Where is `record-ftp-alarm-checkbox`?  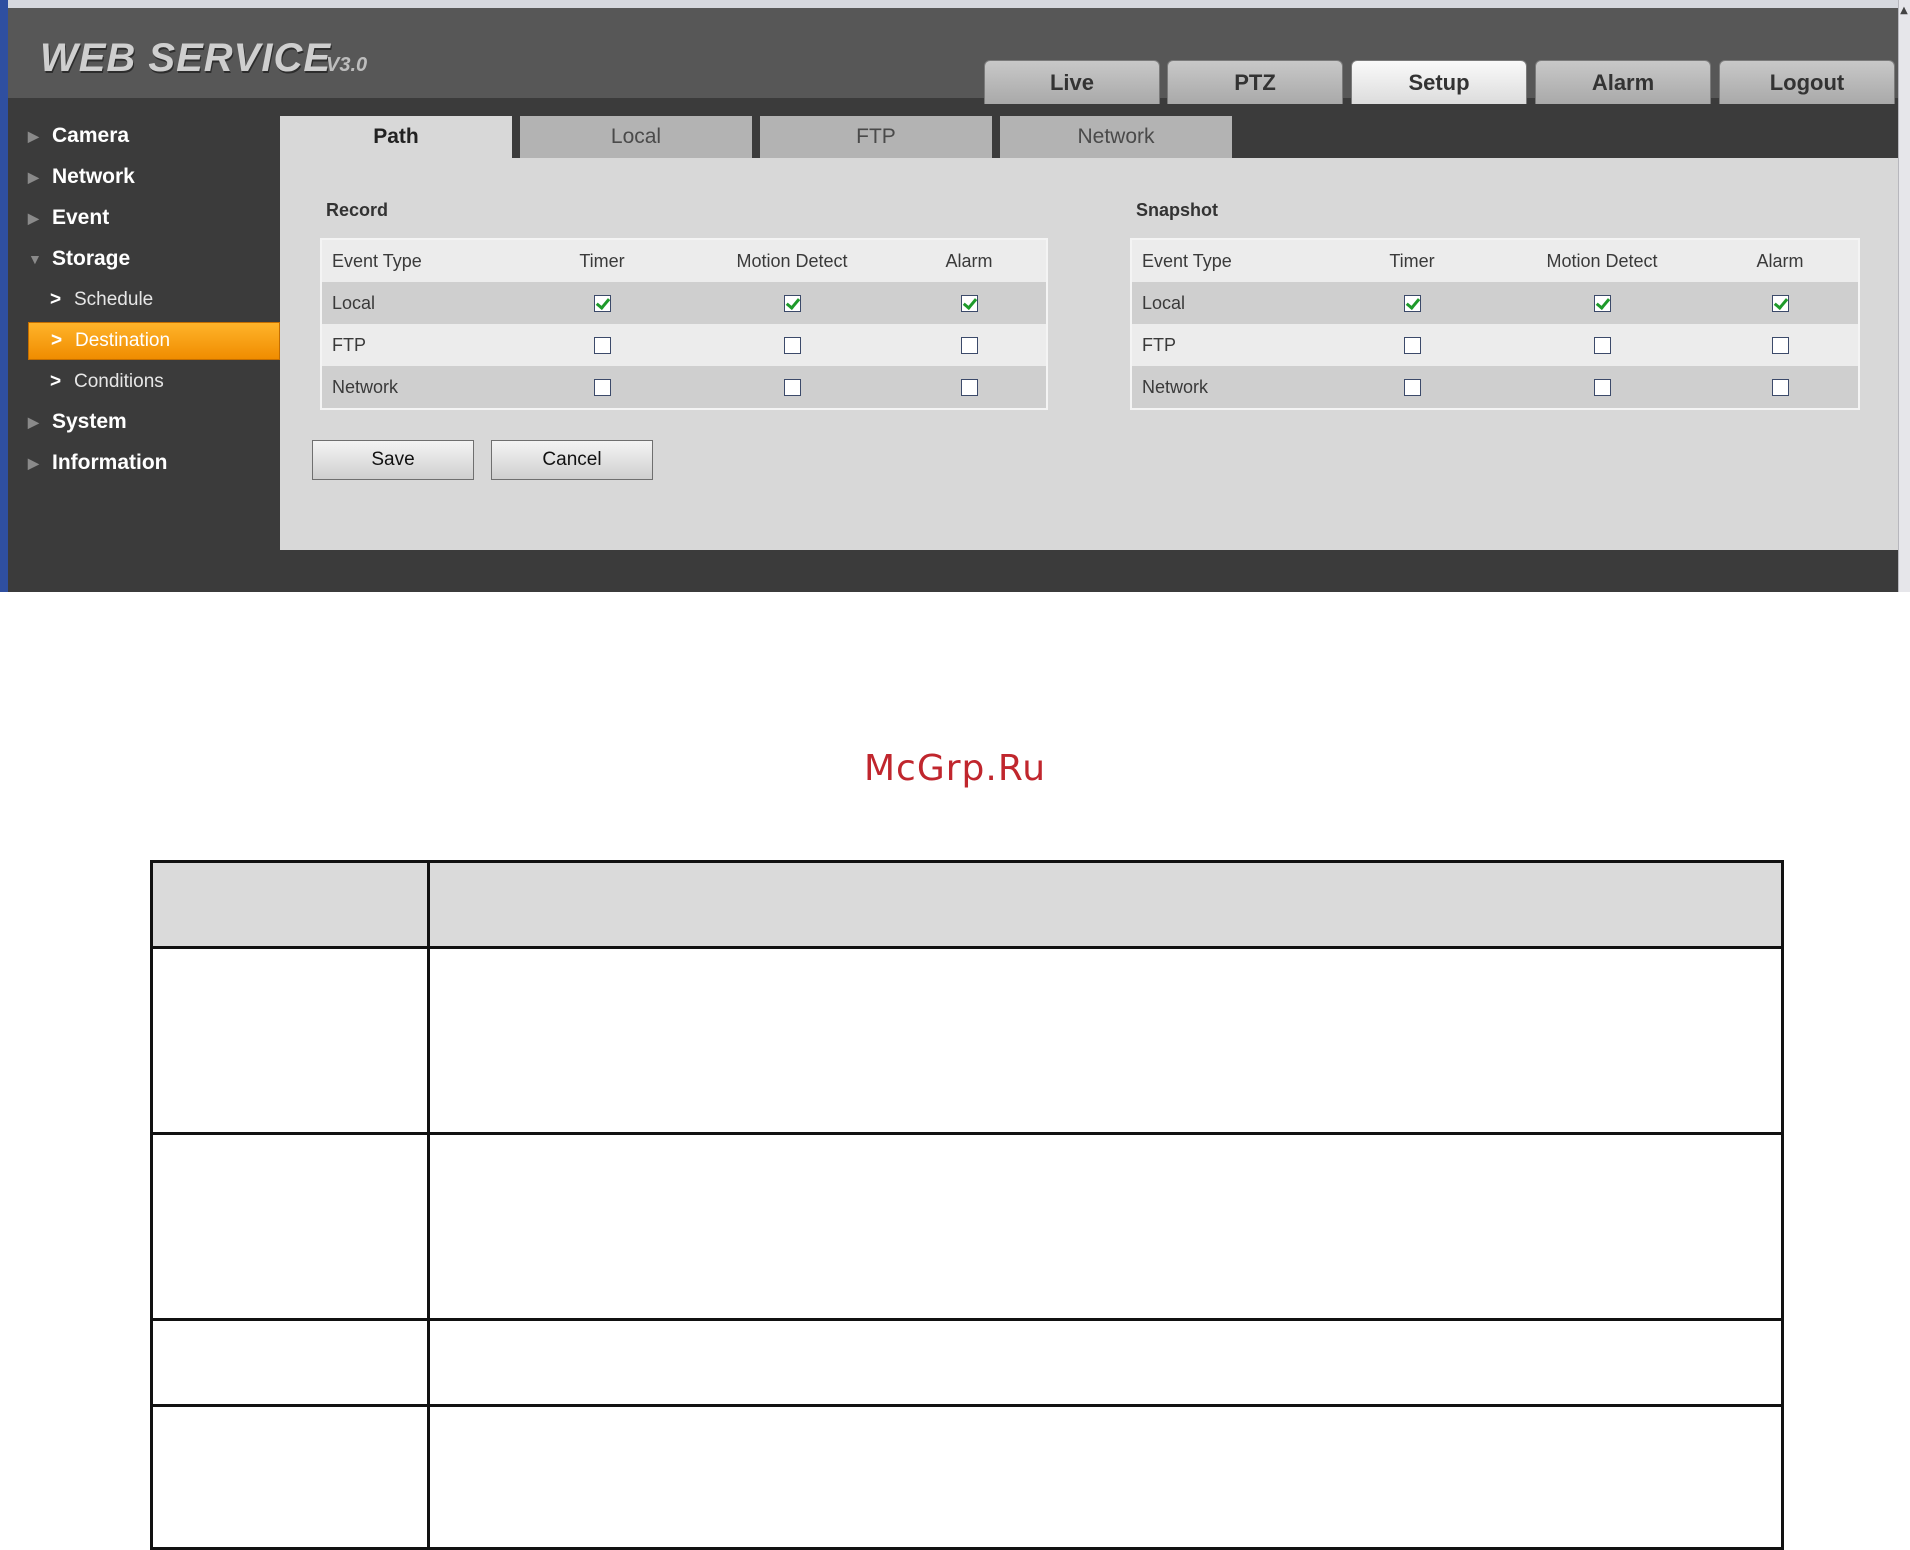 record-ftp-alarm-checkbox is located at coordinates (969, 346).